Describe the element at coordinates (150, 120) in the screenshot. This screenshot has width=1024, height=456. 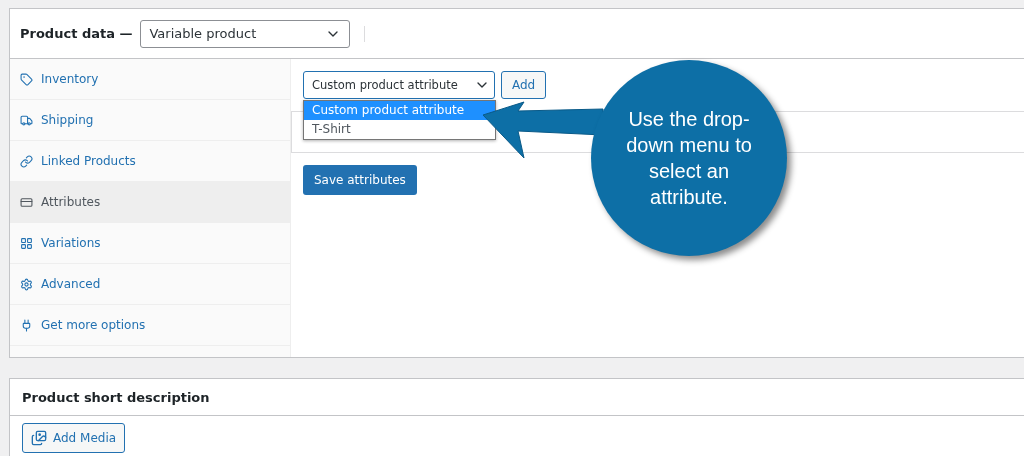
I see `sidebar-tab: Shipping` at that location.